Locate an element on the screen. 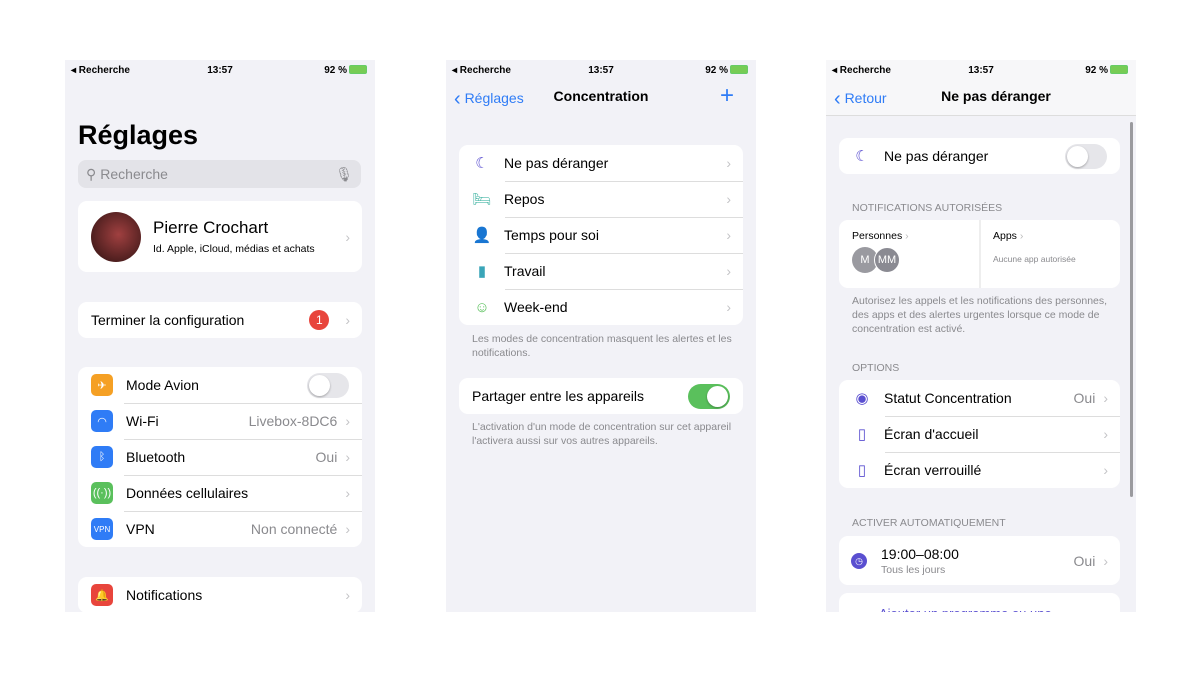 This screenshot has width=1200, height=675. schedule-time: 19:00–08:00 is located at coordinates (920, 553).